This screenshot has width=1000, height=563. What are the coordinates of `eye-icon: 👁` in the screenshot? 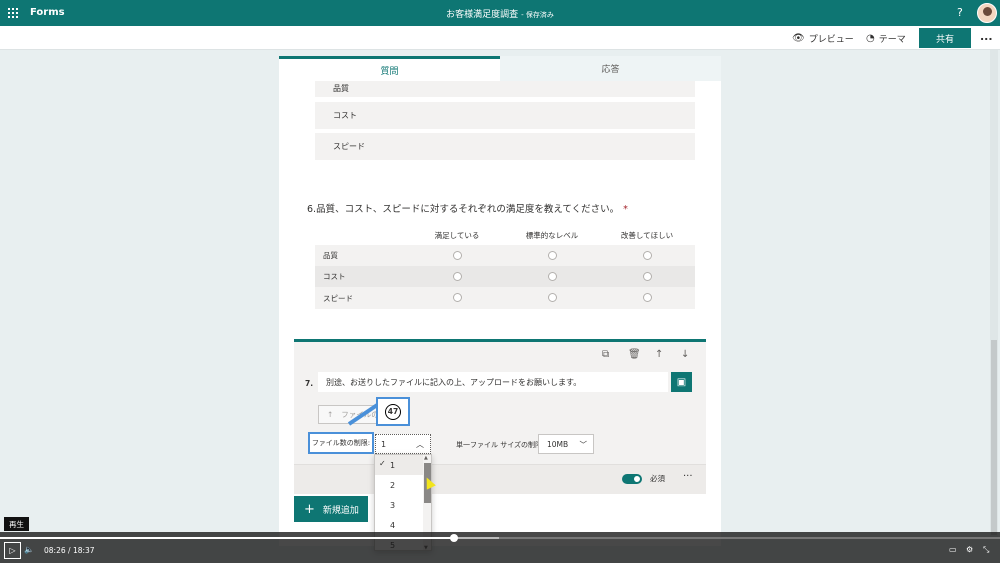 It's located at (798, 38).